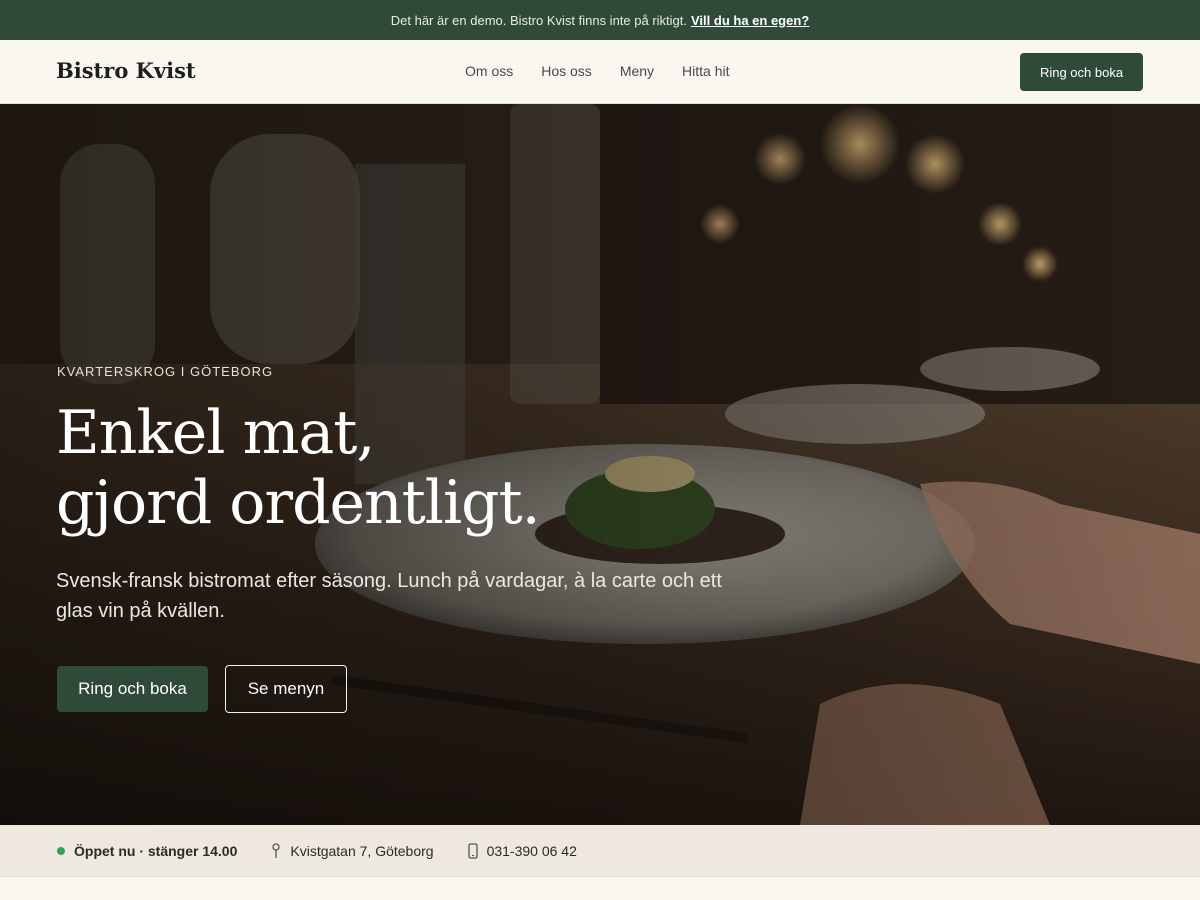  What do you see at coordinates (1081, 72) in the screenshot?
I see `header-book-button: Ring och boka` at bounding box center [1081, 72].